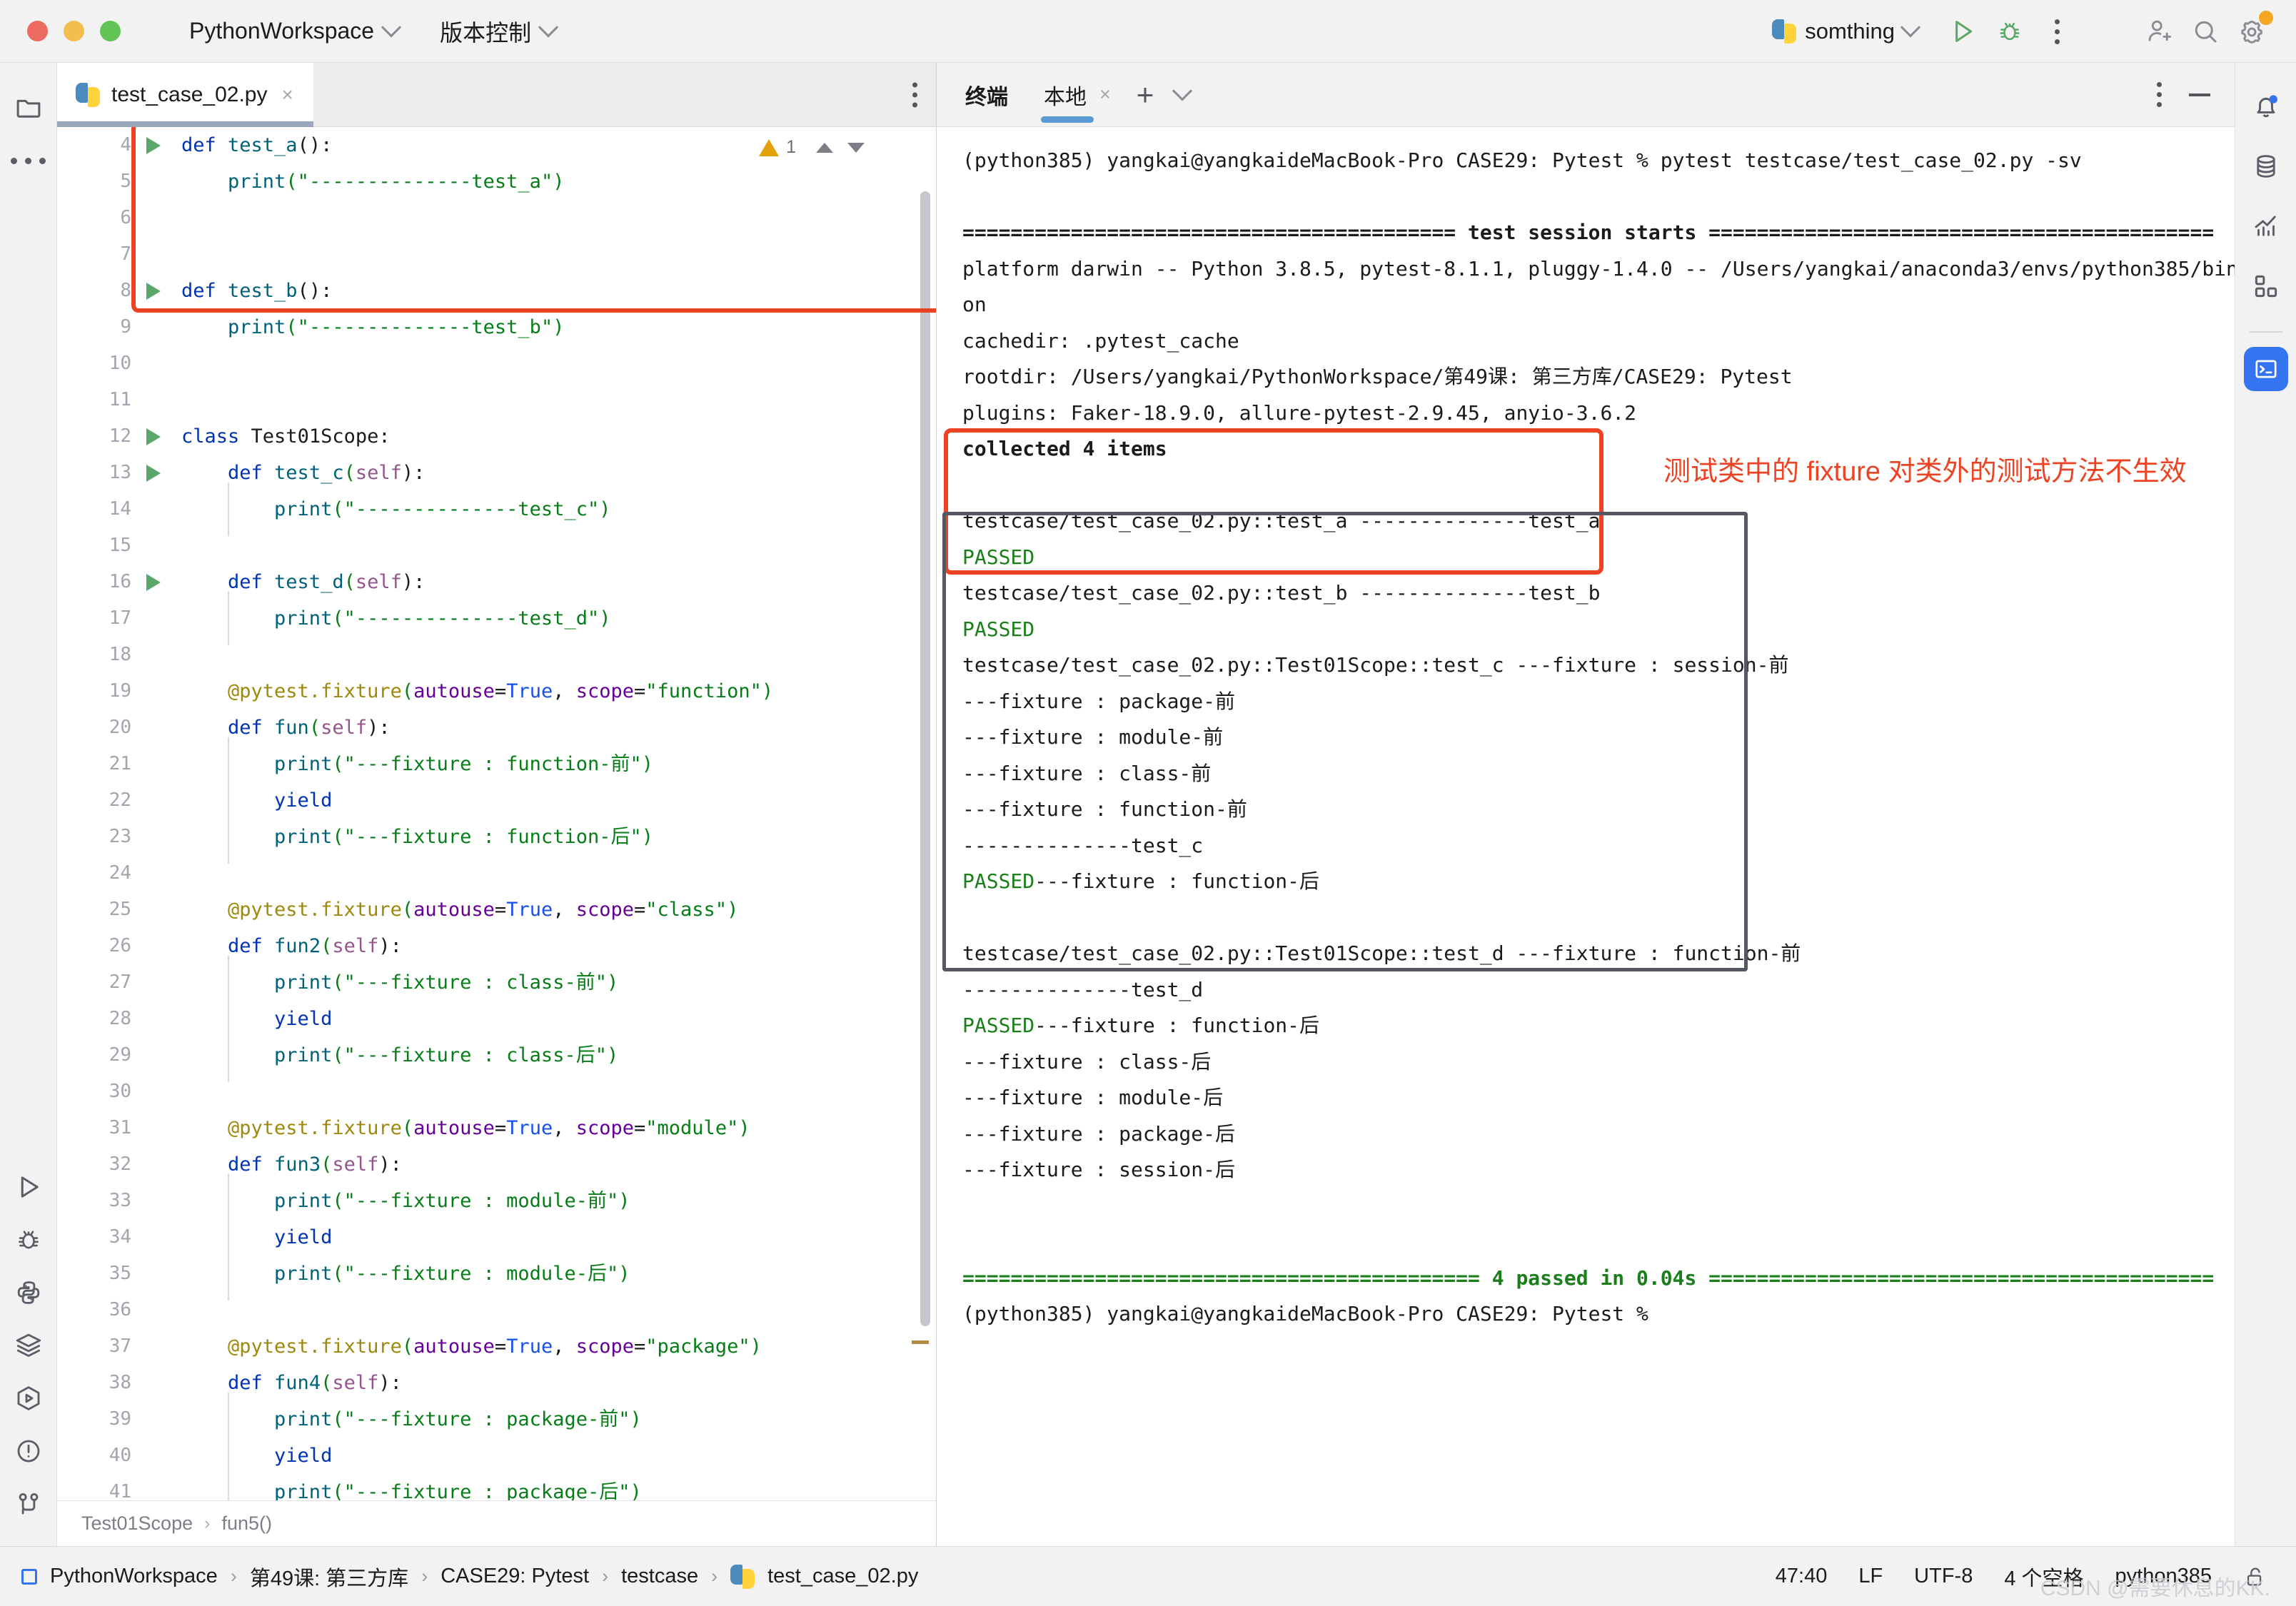 The width and height of the screenshot is (2296, 1606). What do you see at coordinates (496, 837) in the screenshot?
I see `code-line: 23 print("---fixture : function-后")` at bounding box center [496, 837].